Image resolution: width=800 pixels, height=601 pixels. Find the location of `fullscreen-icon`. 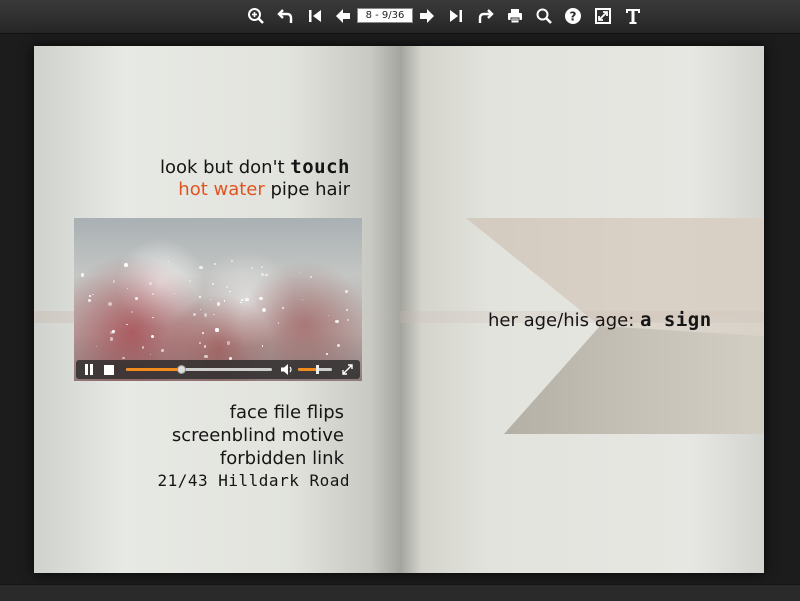

fullscreen-icon is located at coordinates (603, 16).